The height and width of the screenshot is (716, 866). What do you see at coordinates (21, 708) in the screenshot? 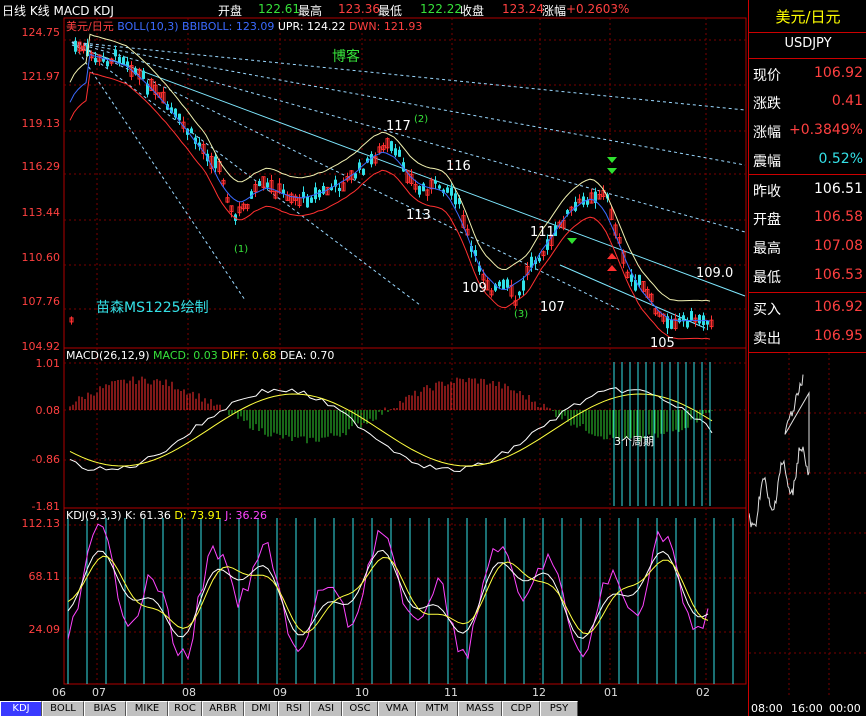
I see `tab-kdj: KDJ` at bounding box center [21, 708].